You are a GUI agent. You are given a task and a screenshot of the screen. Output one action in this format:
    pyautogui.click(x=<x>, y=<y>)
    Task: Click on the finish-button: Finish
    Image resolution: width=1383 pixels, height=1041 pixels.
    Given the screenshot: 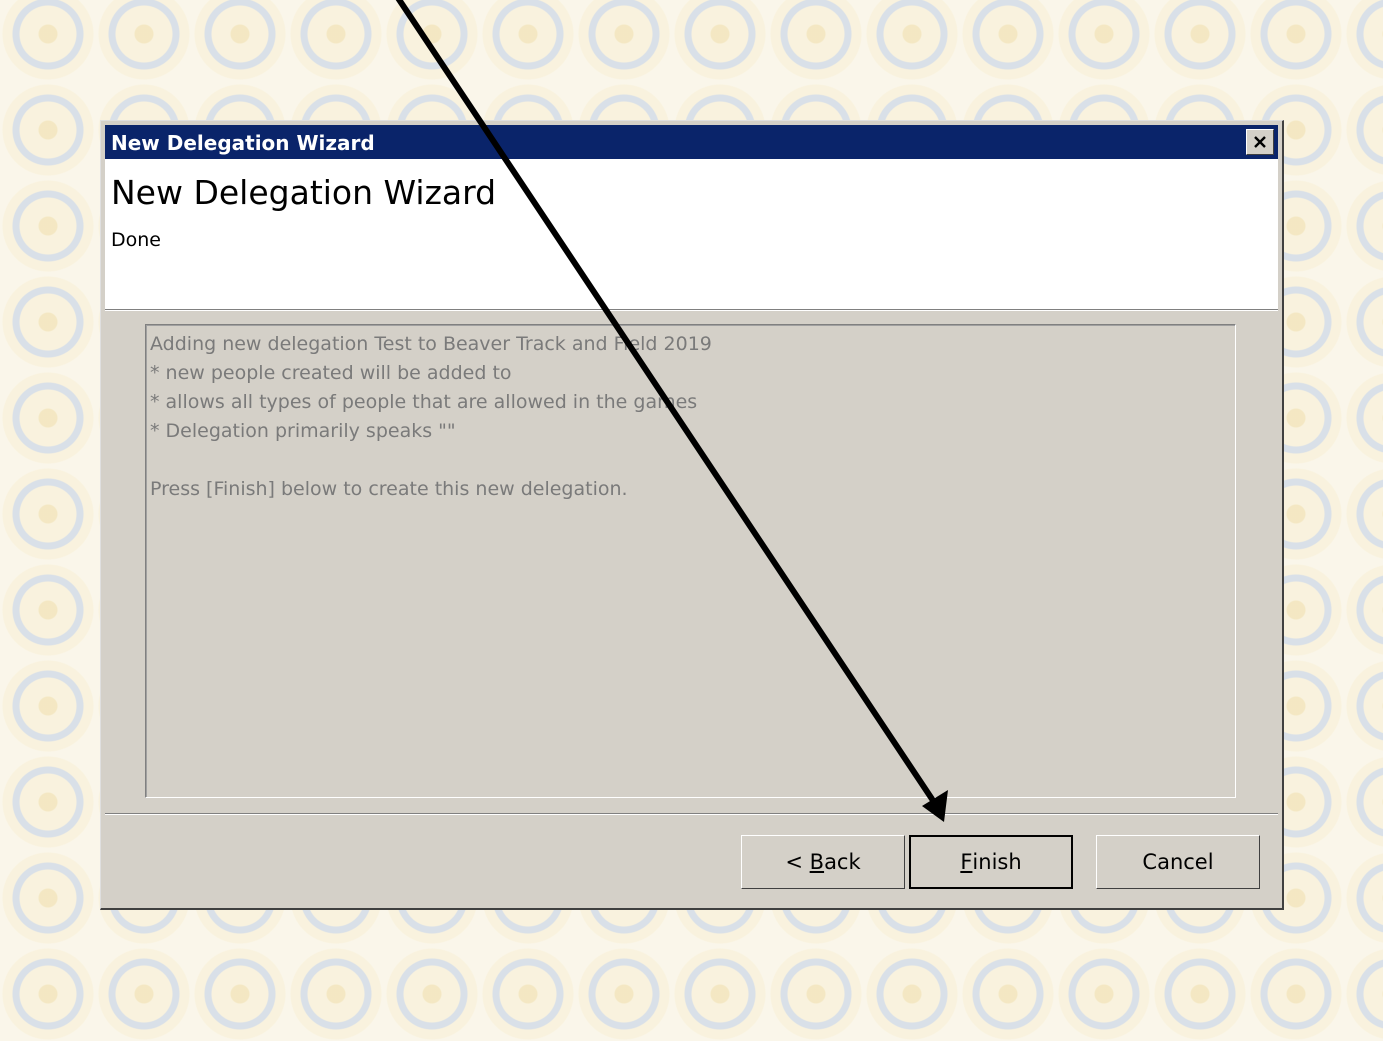 What is the action you would take?
    pyautogui.click(x=991, y=862)
    